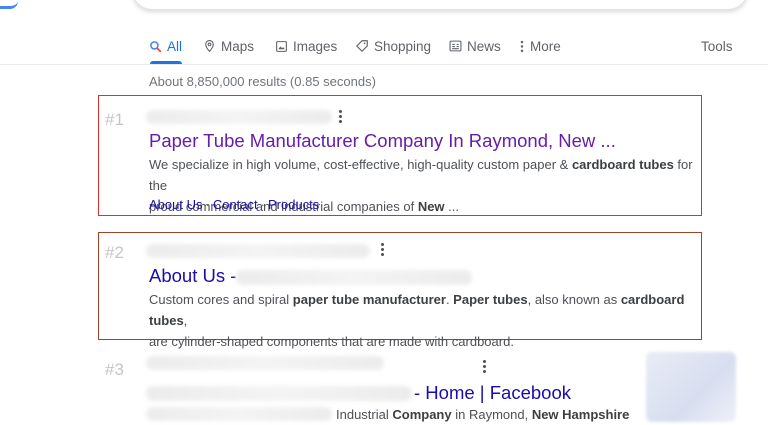  Describe the element at coordinates (238, 46) in the screenshot. I see `tab-label: Maps` at that location.